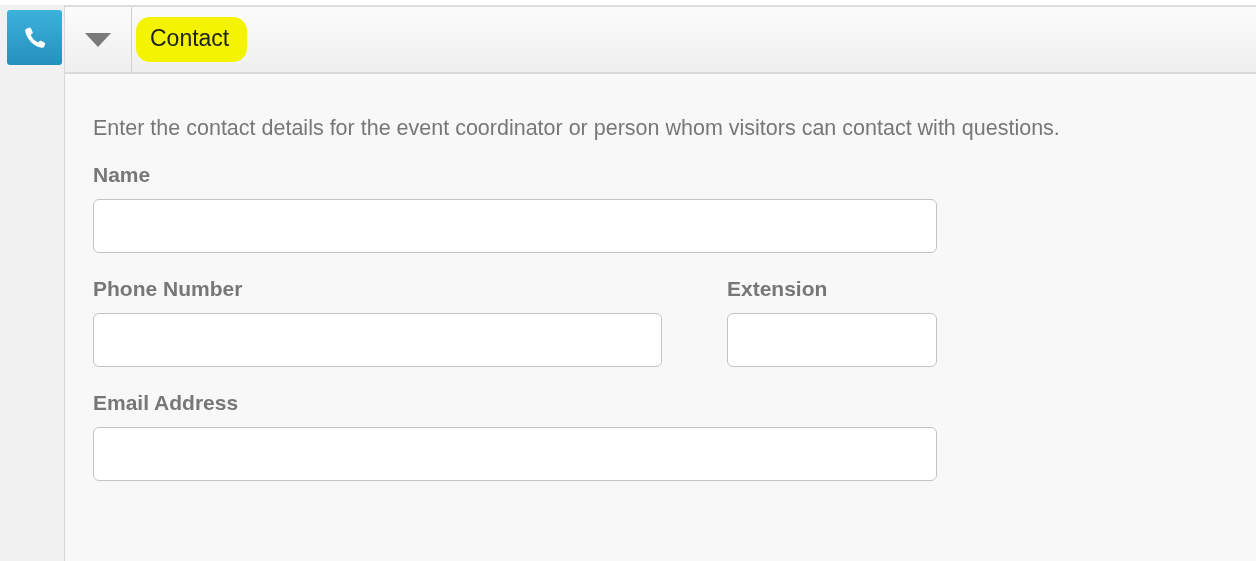 The height and width of the screenshot is (561, 1256). I want to click on description-text: Enter the contact details for the event coordinator or person whom visitors can contact with questions., so click(577, 128).